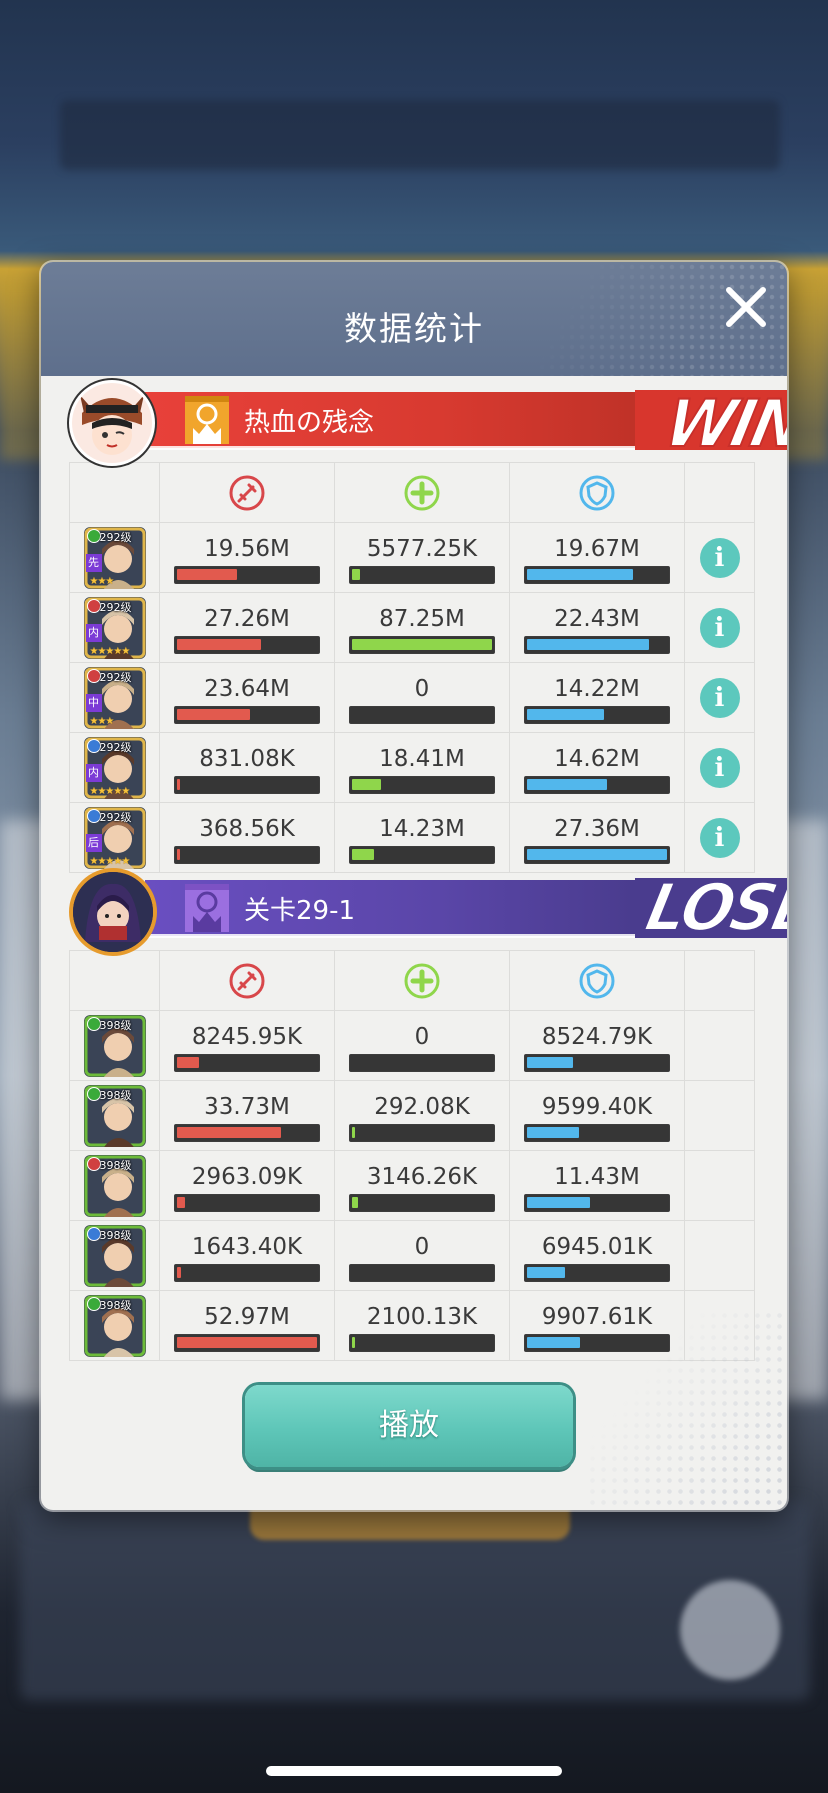 The height and width of the screenshot is (1793, 828). I want to click on hero-row: 292级后 ★★★★★ 368.56K 14.23M 27.36M i, so click(412, 837).